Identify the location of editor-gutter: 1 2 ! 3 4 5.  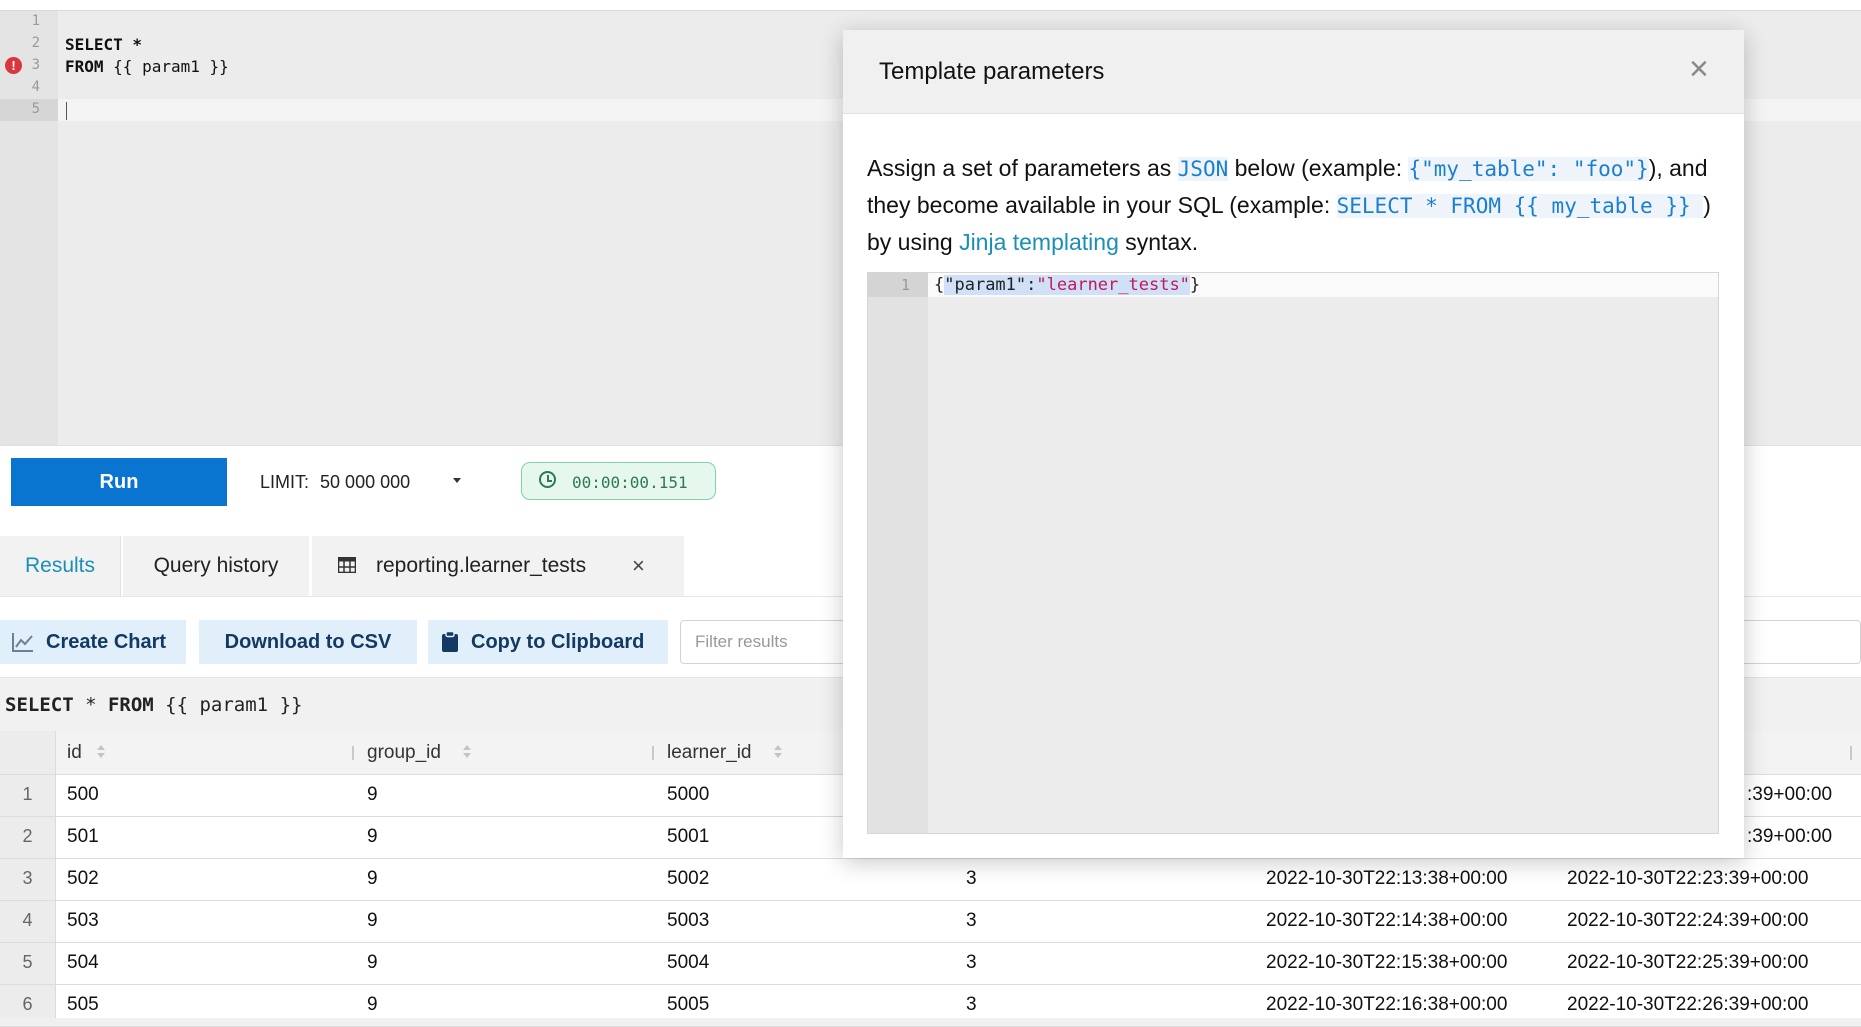
(29, 228).